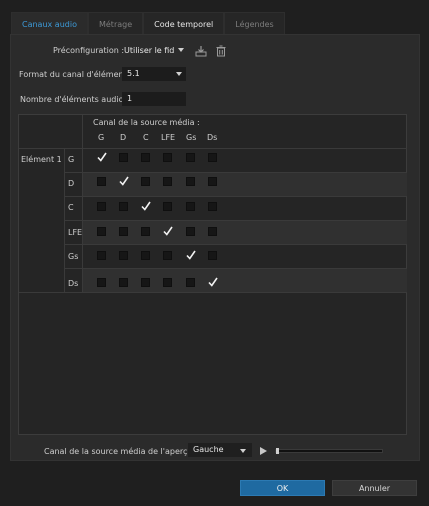  Describe the element at coordinates (212, 137) in the screenshot. I see `source-channel-ds: Ds` at that location.